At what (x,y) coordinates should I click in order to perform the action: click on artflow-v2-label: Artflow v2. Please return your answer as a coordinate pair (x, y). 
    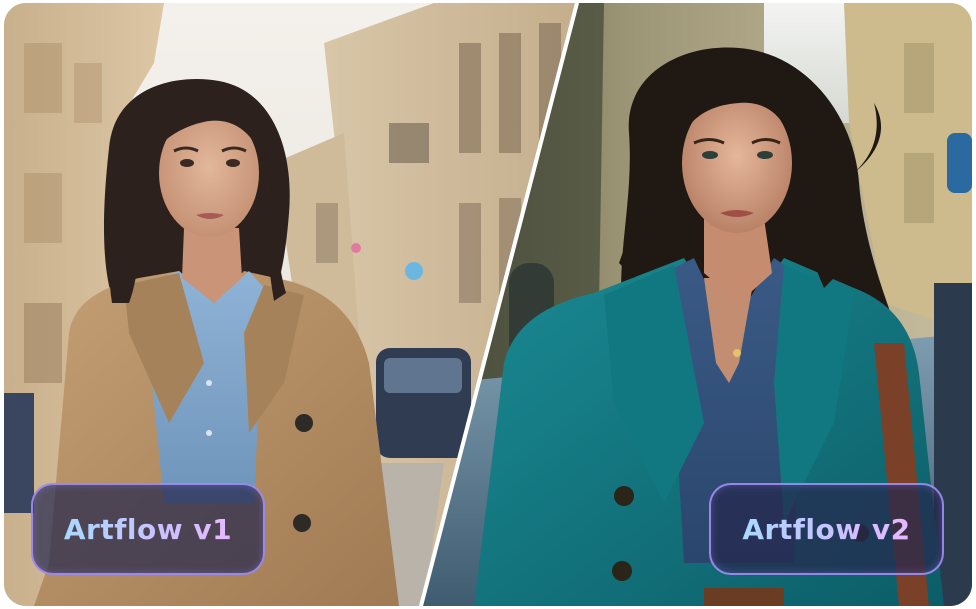
    Looking at the image, I should click on (826, 529).